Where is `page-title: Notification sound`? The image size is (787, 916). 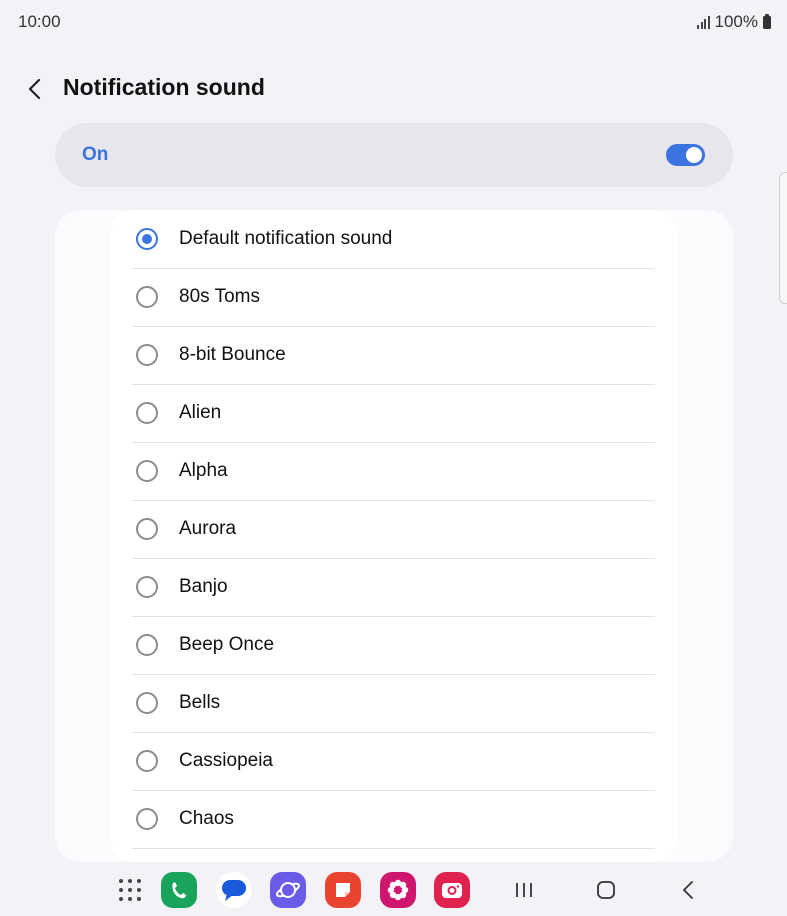 page-title: Notification sound is located at coordinates (164, 87).